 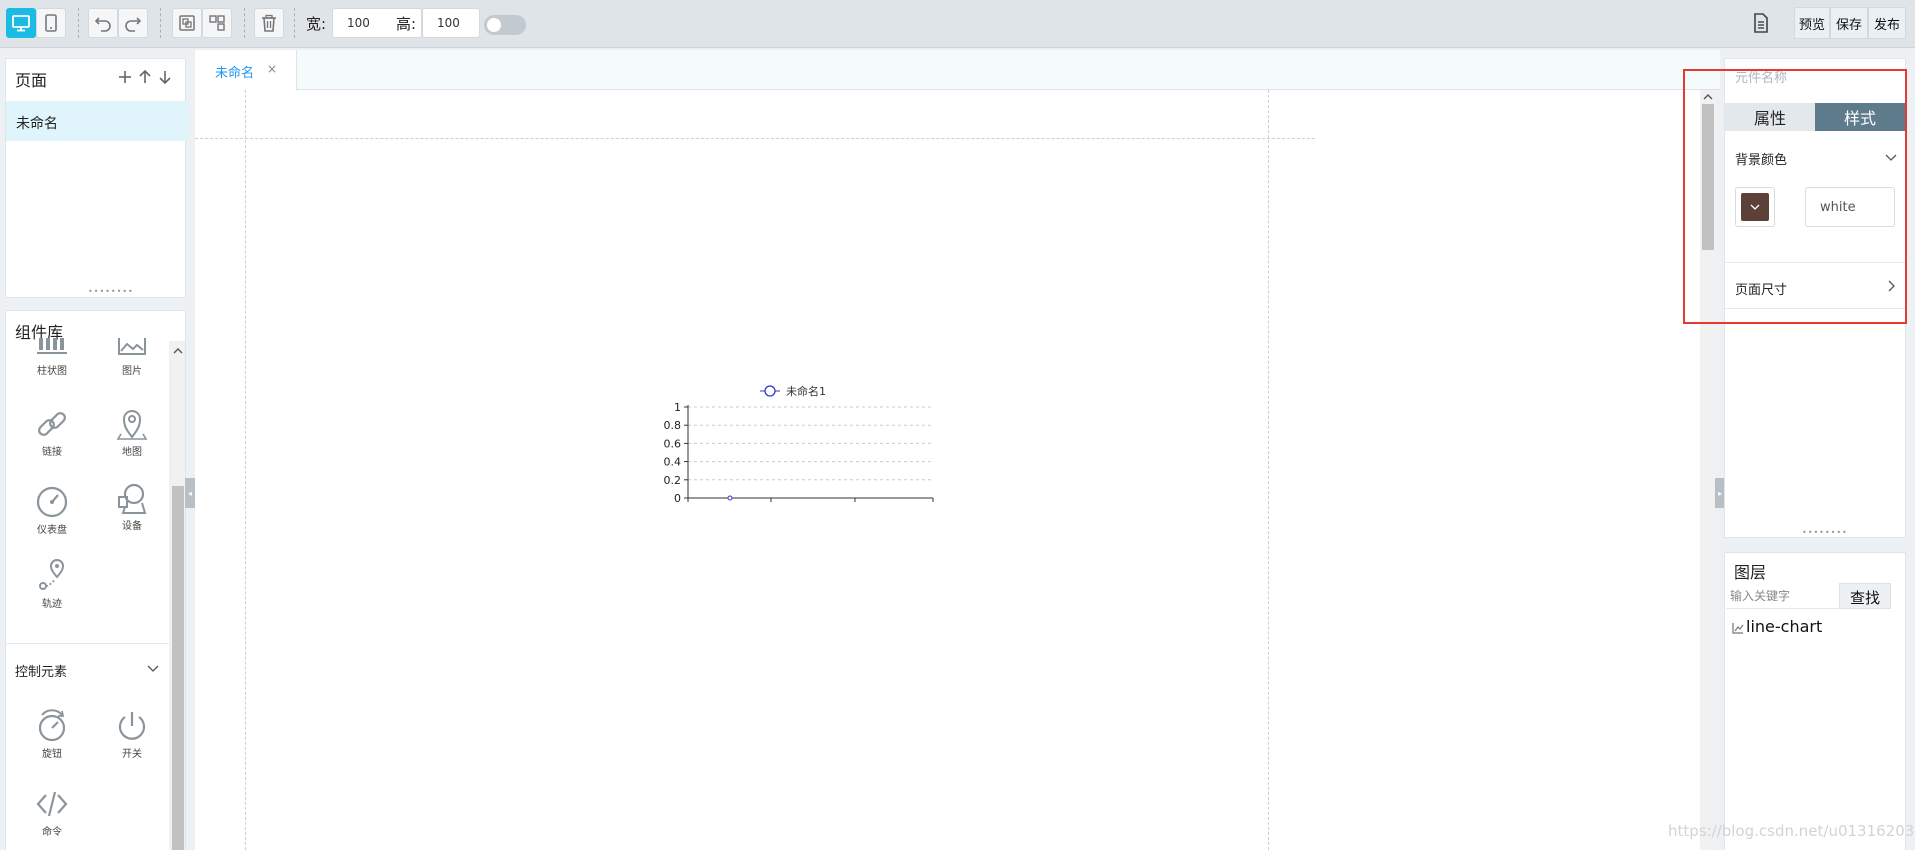 What do you see at coordinates (770, 391) in the screenshot?
I see `legend-marker` at bounding box center [770, 391].